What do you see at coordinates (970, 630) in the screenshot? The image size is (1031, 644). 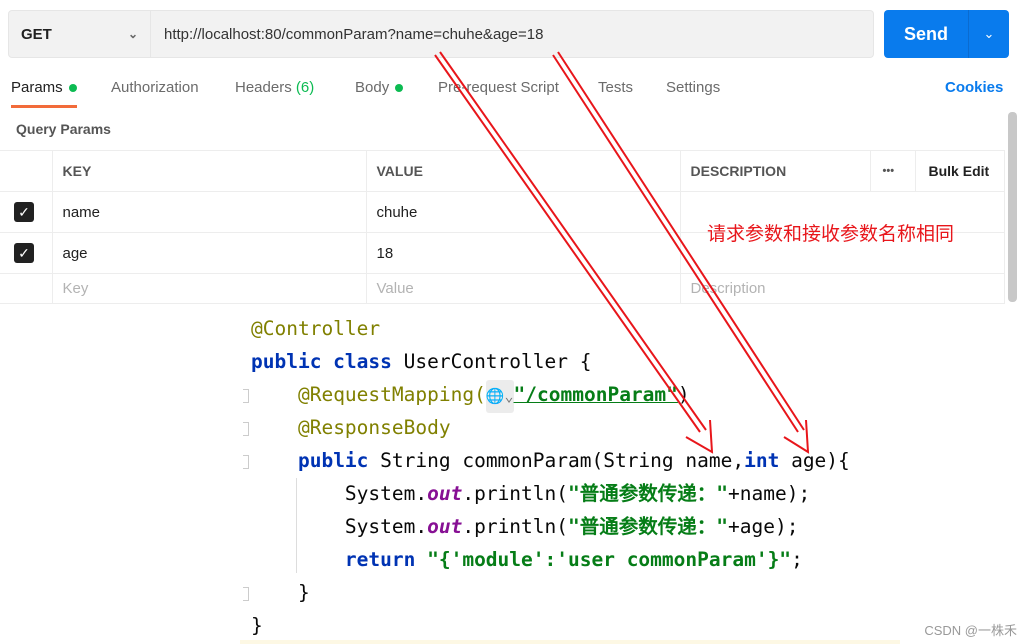 I see `watermark: CSDN @一株禾` at bounding box center [970, 630].